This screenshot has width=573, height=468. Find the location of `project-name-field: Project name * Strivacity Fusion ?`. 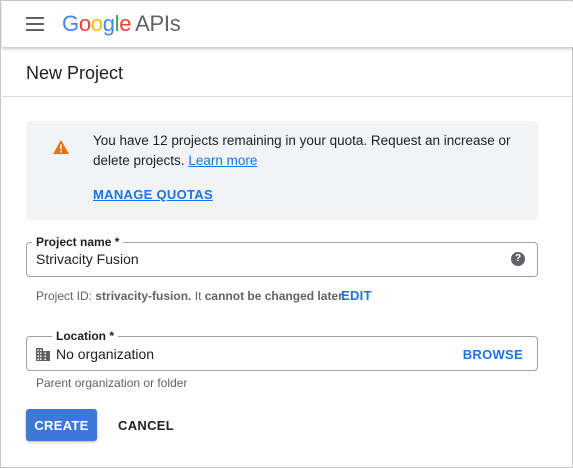

project-name-field: Project name * Strivacity Fusion ? is located at coordinates (282, 255).